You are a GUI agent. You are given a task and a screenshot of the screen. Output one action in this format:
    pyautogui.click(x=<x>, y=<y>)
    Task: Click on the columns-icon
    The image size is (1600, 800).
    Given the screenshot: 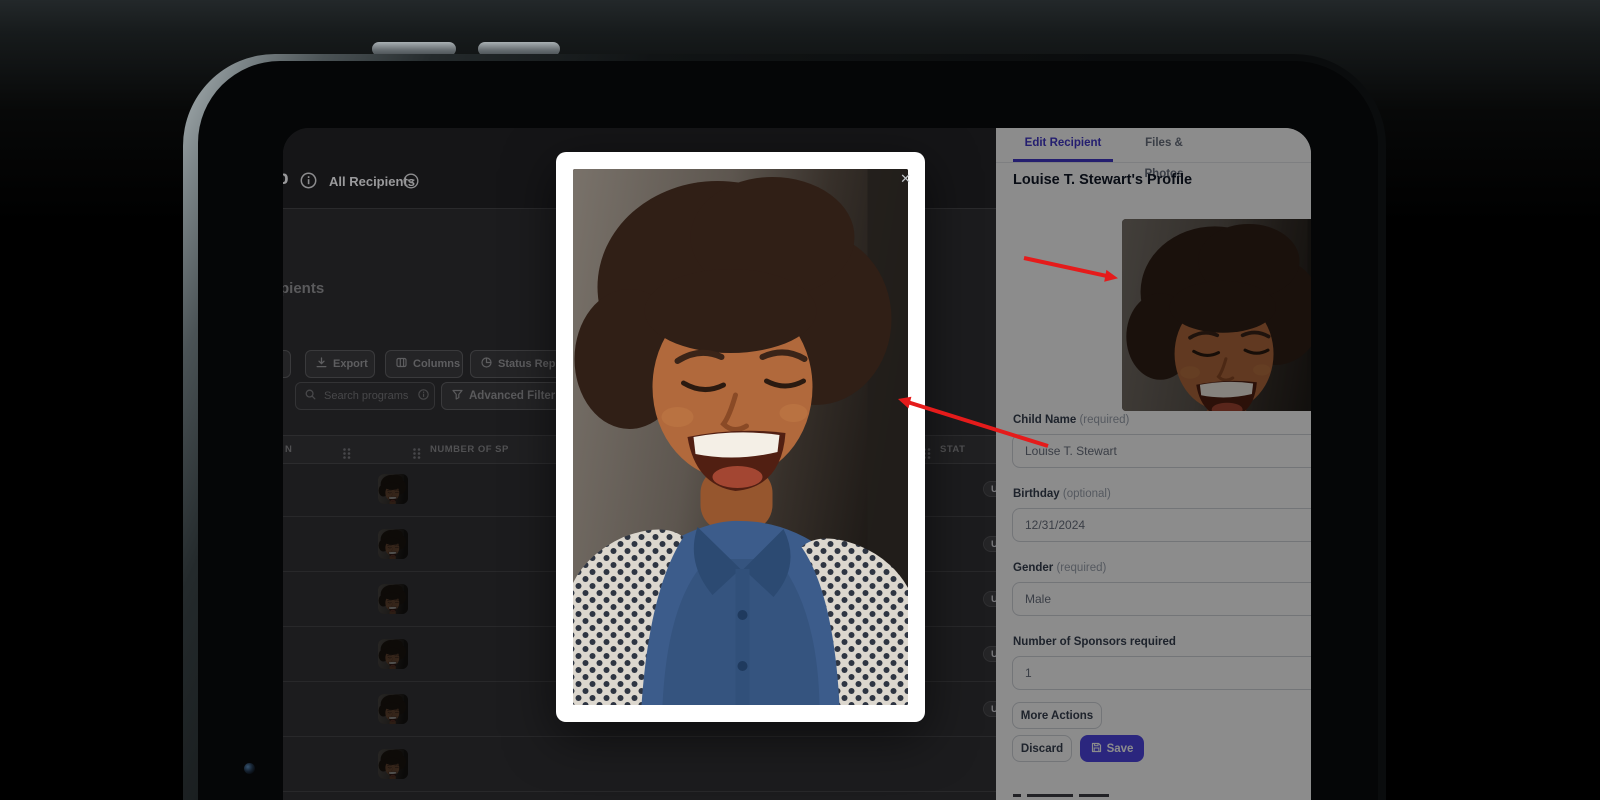 What is the action you would take?
    pyautogui.click(x=401, y=364)
    